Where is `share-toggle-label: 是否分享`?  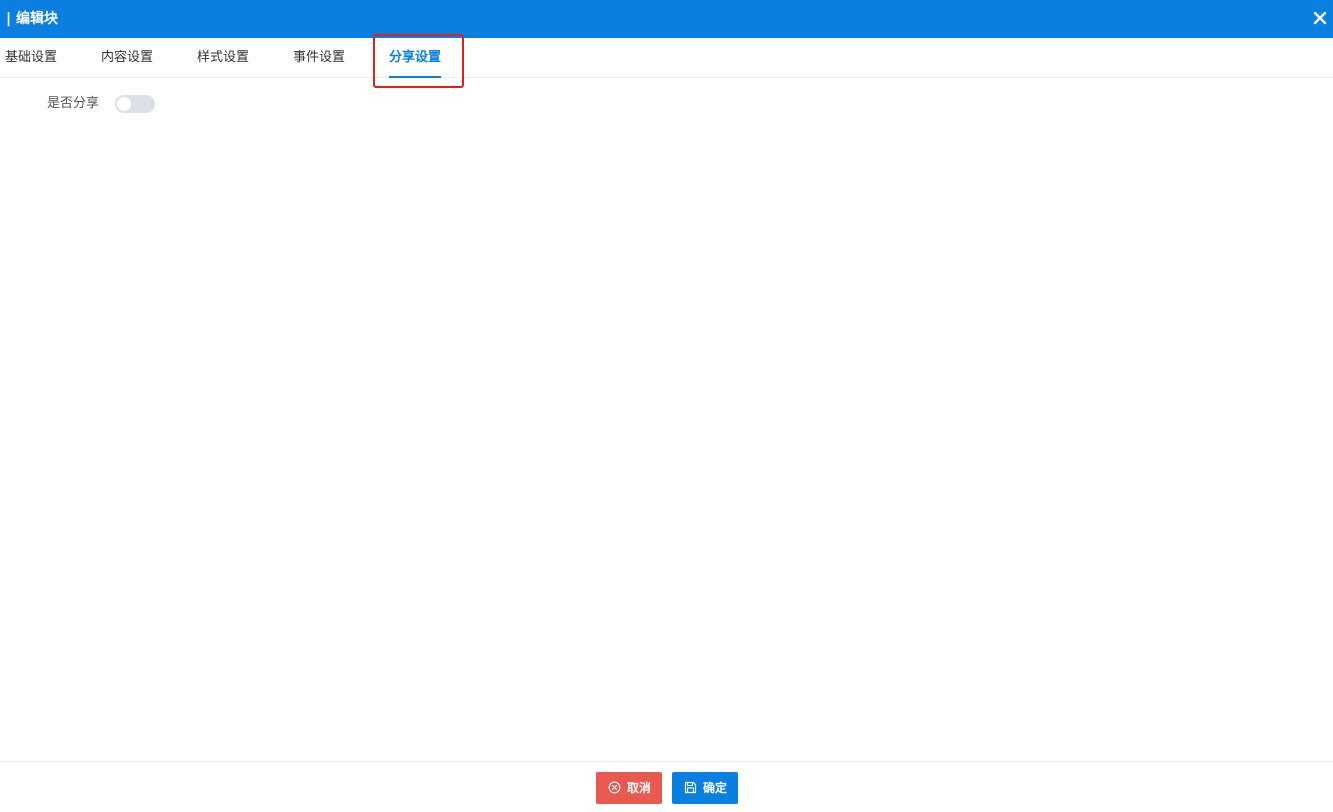 share-toggle-label: 是否分享 is located at coordinates (73, 103).